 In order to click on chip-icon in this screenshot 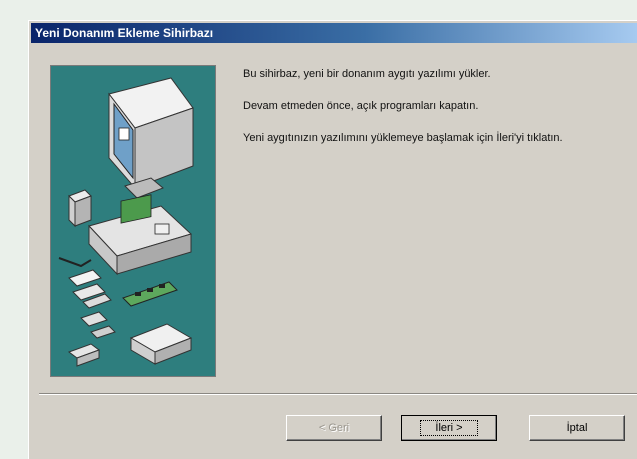, I will do `click(98, 325)`.